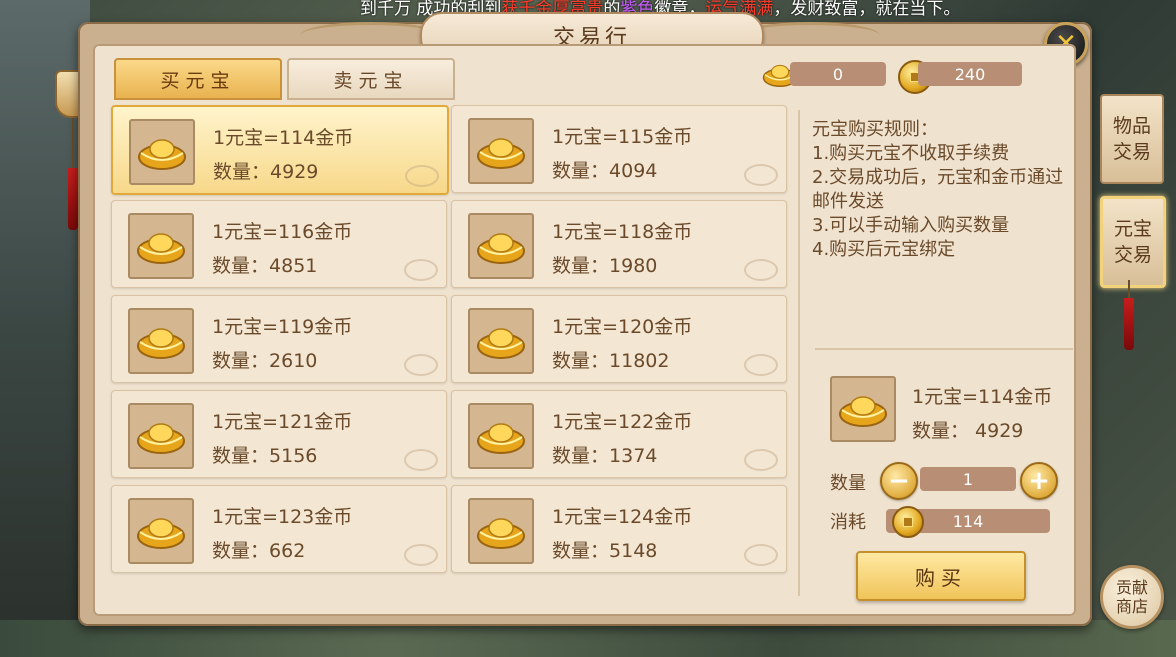 The image size is (1176, 657). What do you see at coordinates (1132, 229) in the screenshot?
I see `side-tab-label: 元宝` at bounding box center [1132, 229].